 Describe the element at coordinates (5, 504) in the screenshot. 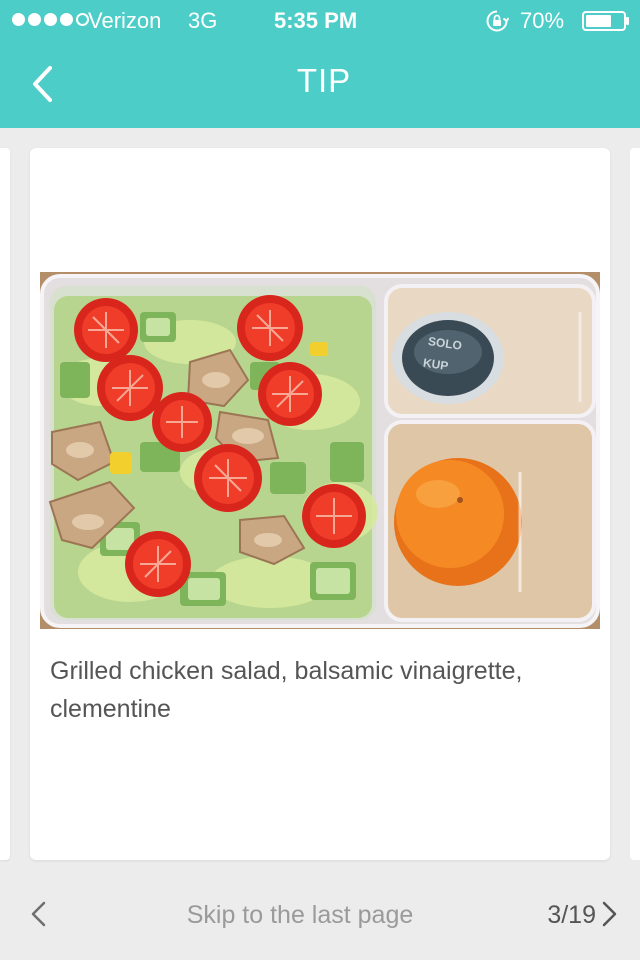

I see `previous-card-edge` at that location.